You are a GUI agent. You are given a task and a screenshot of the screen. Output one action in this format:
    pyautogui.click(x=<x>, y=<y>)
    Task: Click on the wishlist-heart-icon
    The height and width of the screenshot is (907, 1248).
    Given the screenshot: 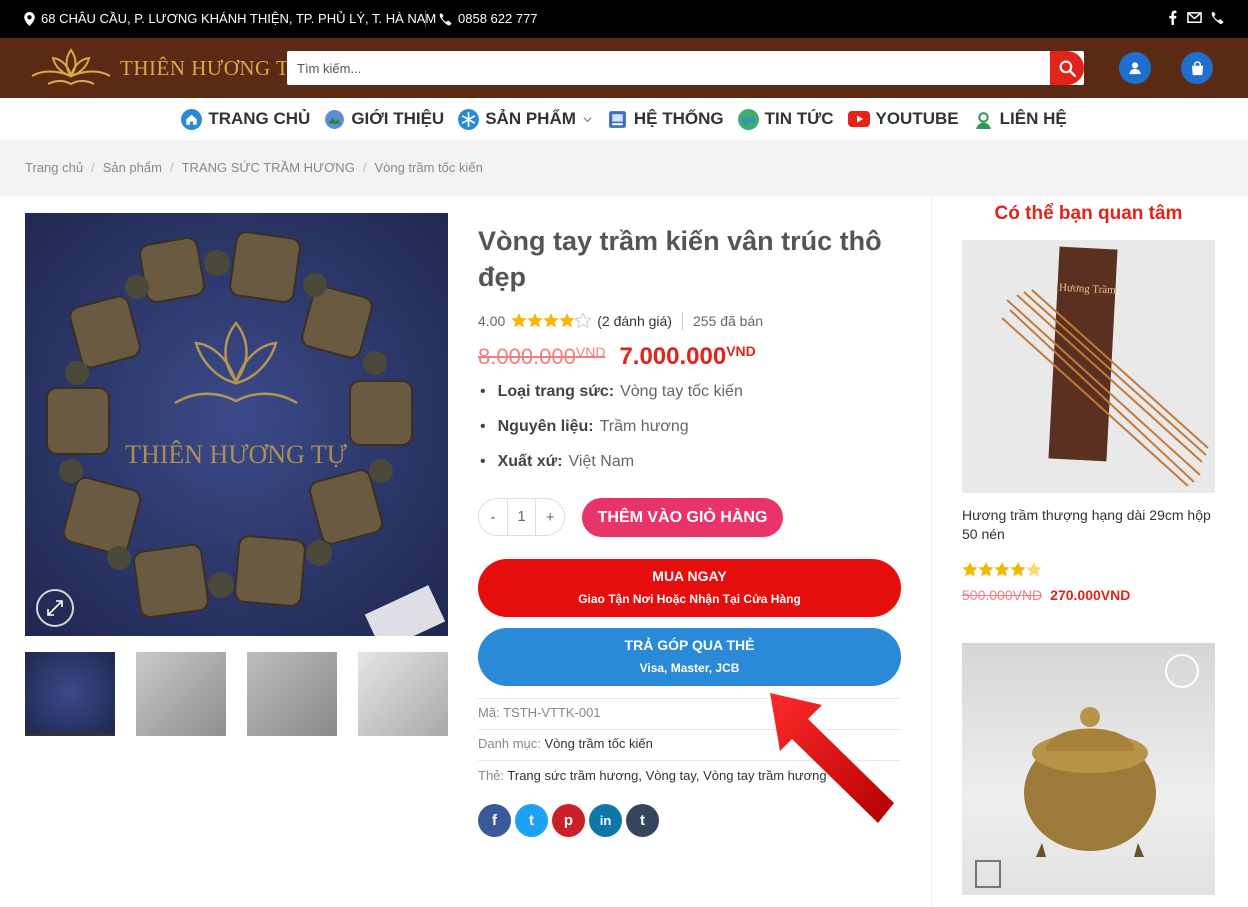 What is the action you would take?
    pyautogui.click(x=1182, y=671)
    